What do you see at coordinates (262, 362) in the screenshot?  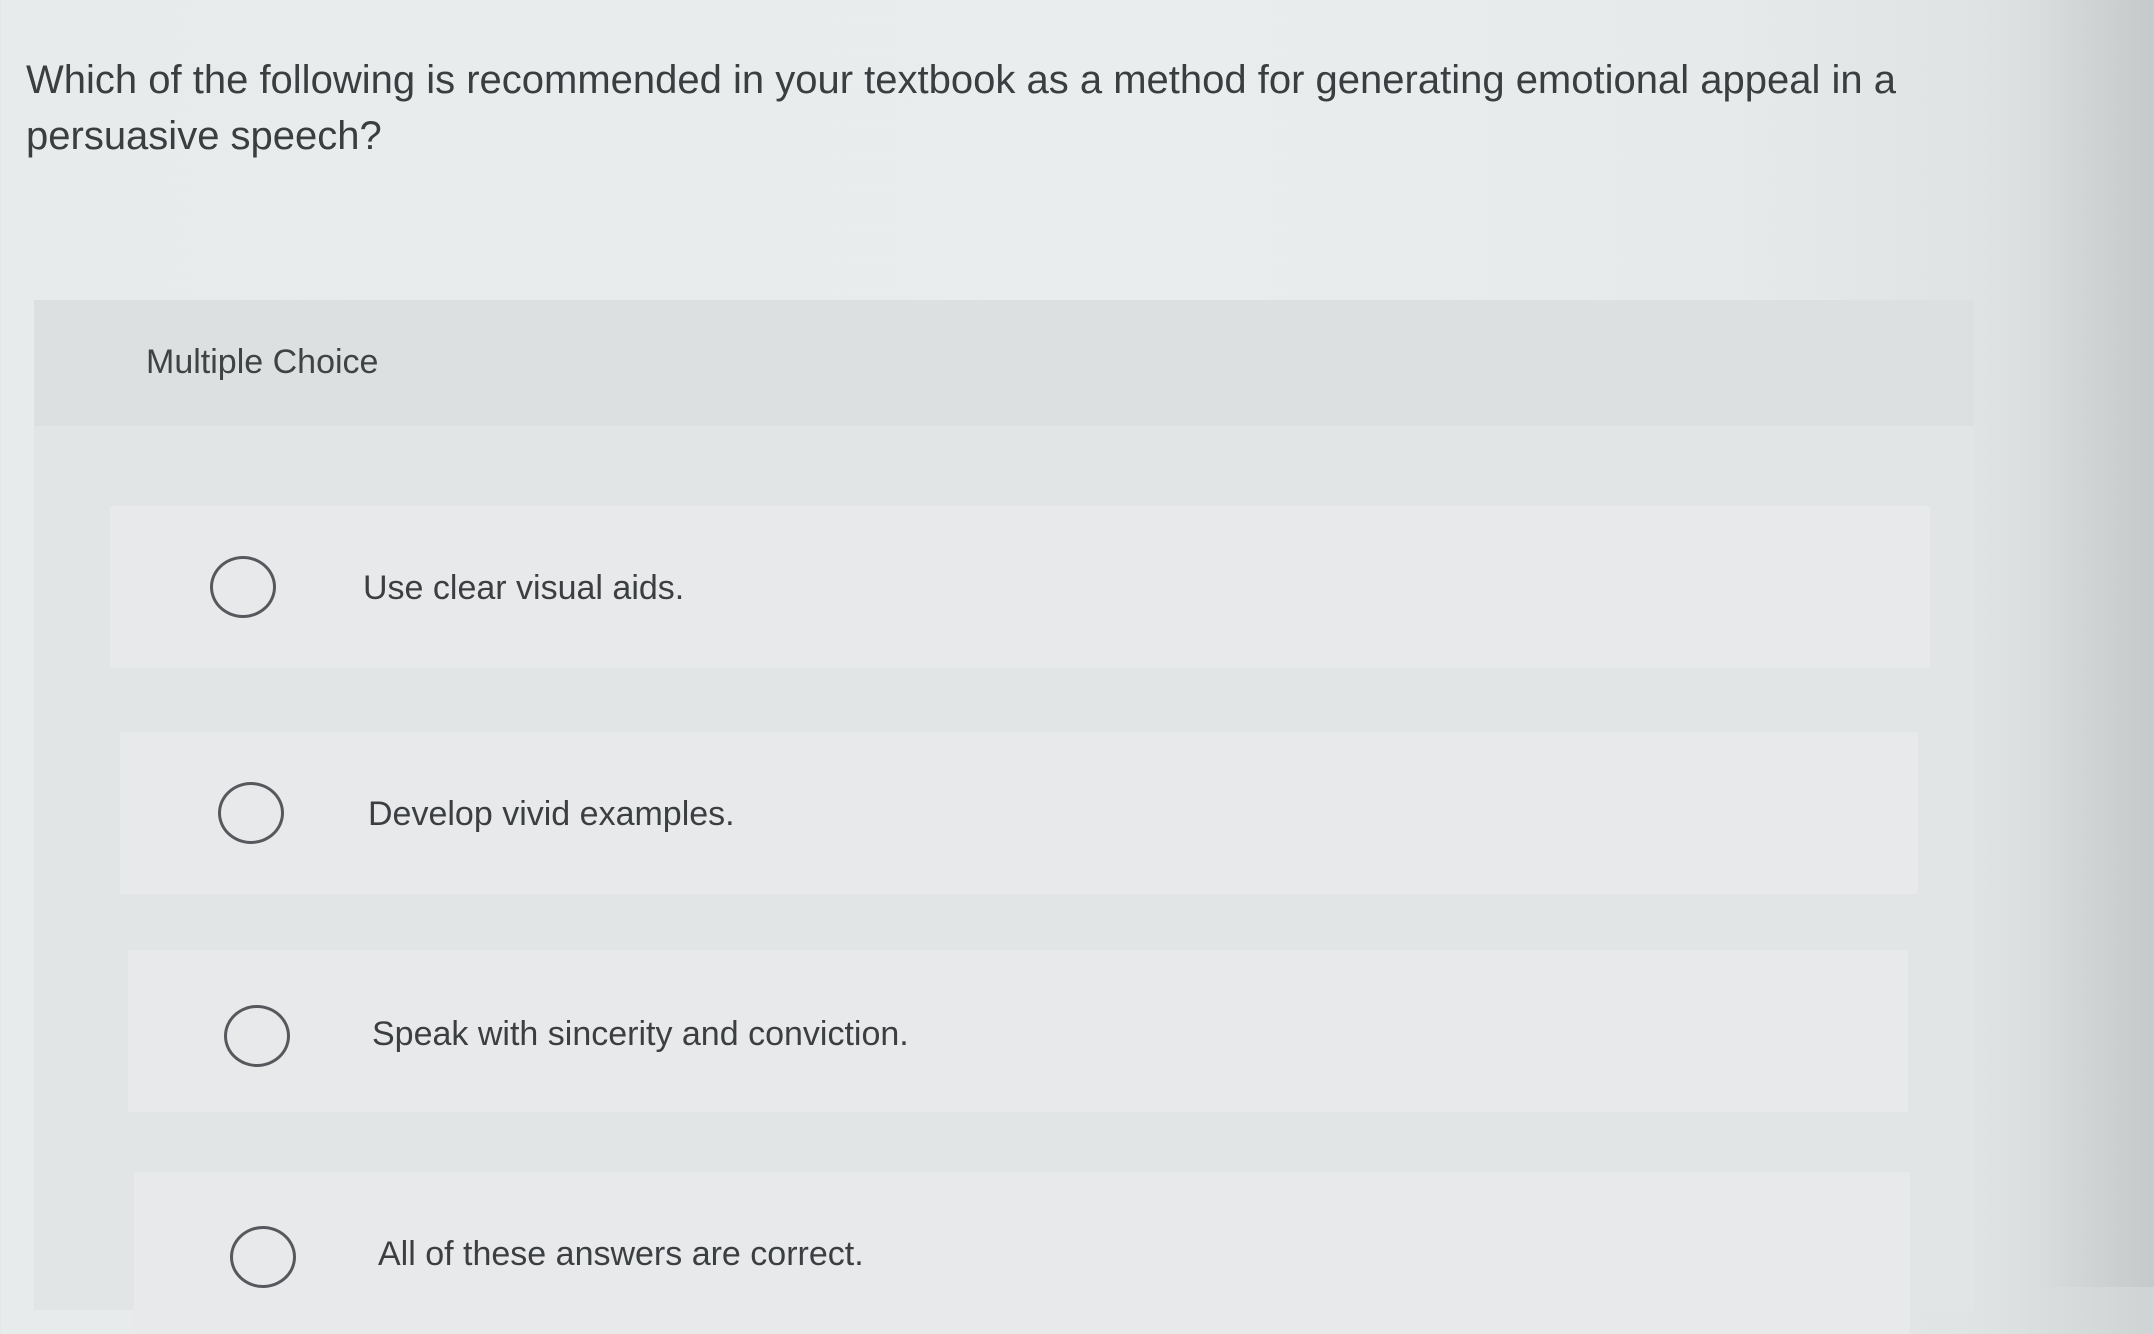 I see `question-type-label: Multiple Choice` at bounding box center [262, 362].